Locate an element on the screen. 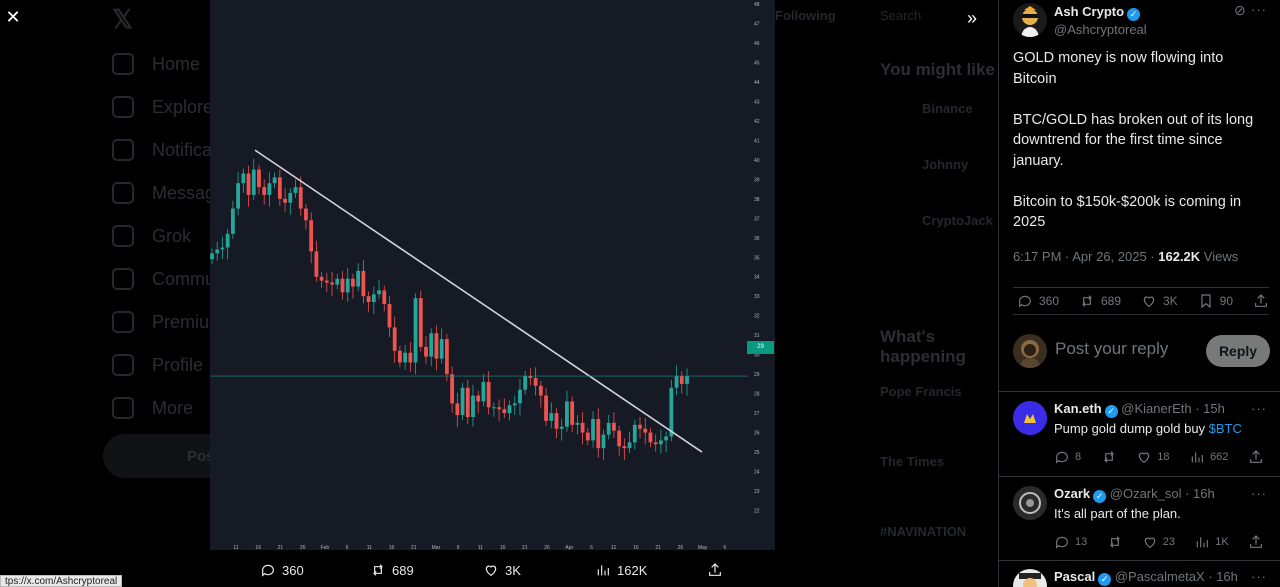 Image resolution: width=1280 pixels, height=587 pixels. nav-explore: Explore is located at coordinates (162, 107).